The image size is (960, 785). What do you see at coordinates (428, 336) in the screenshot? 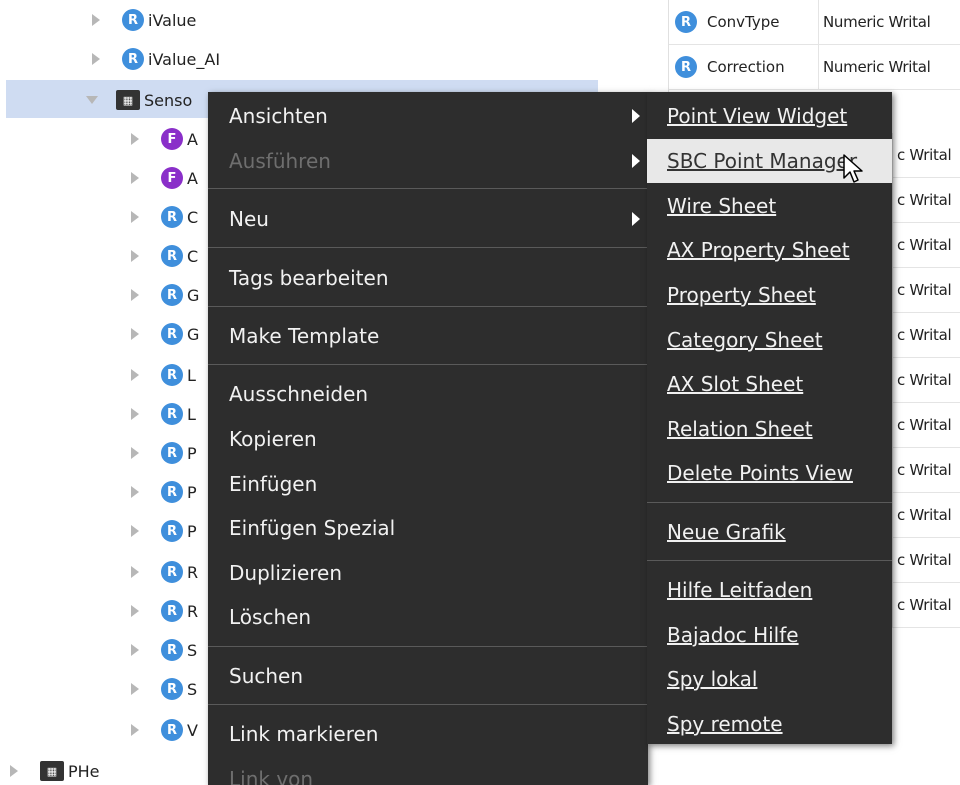
I see `menu-item-make-template: Make Template` at bounding box center [428, 336].